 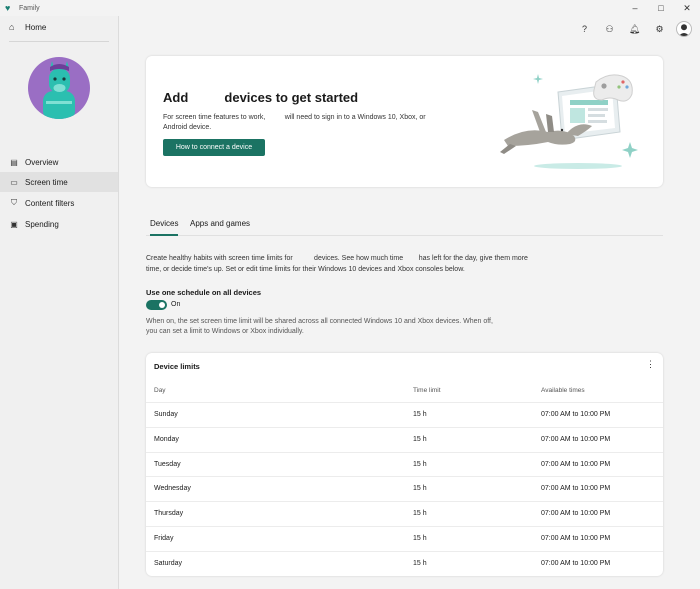 I want to click on table-row: Thursday 15 h 07:00 AM to 10:00 PM, so click(x=404, y=513).